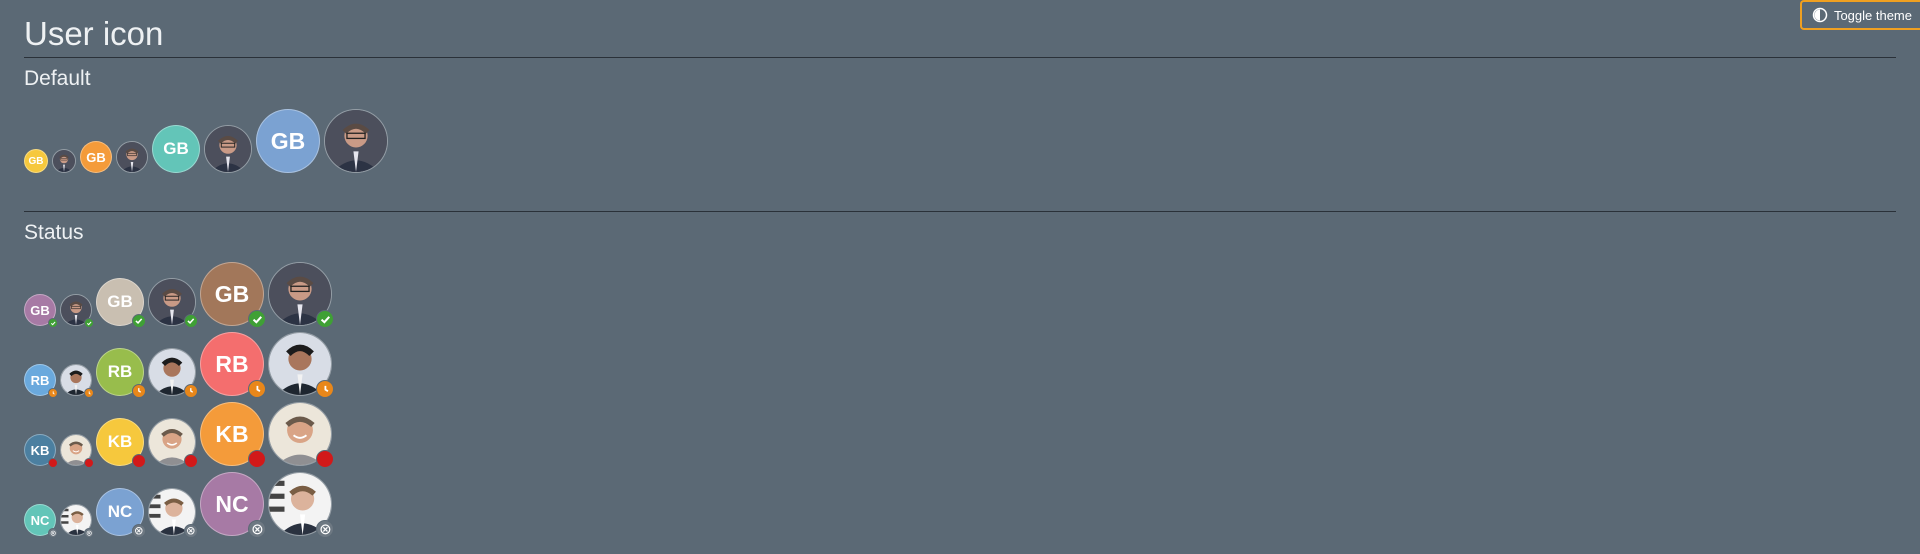 This screenshot has width=1920, height=554. What do you see at coordinates (960, 362) in the screenshot?
I see `avatar-row-away: RB RB RB` at bounding box center [960, 362].